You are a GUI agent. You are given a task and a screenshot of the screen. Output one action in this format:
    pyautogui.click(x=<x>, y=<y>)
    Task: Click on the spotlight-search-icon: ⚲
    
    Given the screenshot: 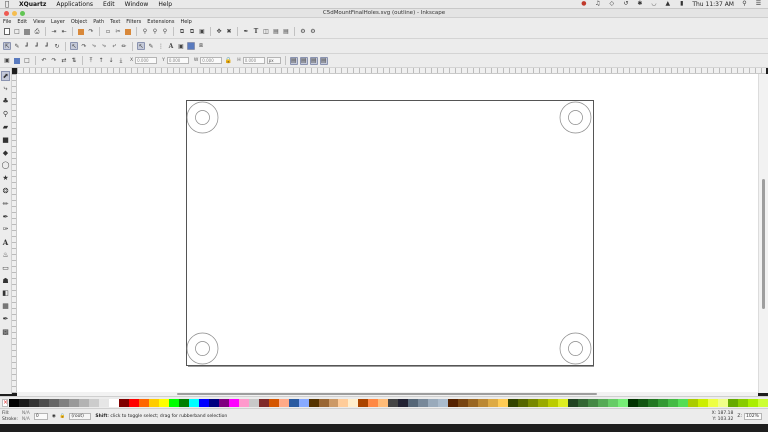 What is the action you would take?
    pyautogui.click(x=744, y=4)
    